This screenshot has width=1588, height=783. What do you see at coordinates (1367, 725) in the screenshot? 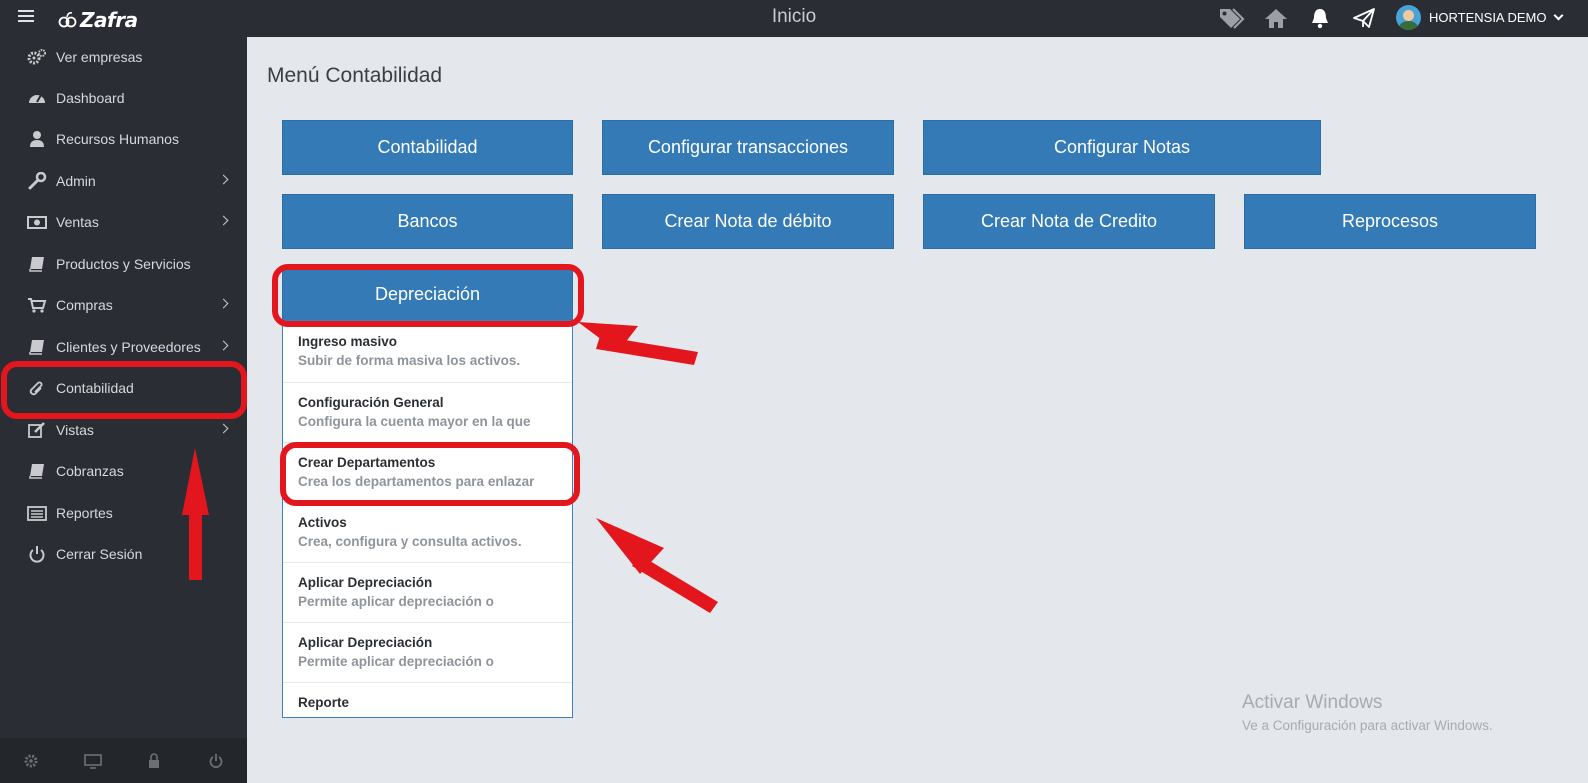
I see `windows-watermark-subtitle: Ve a Configuración para activar Windows.` at bounding box center [1367, 725].